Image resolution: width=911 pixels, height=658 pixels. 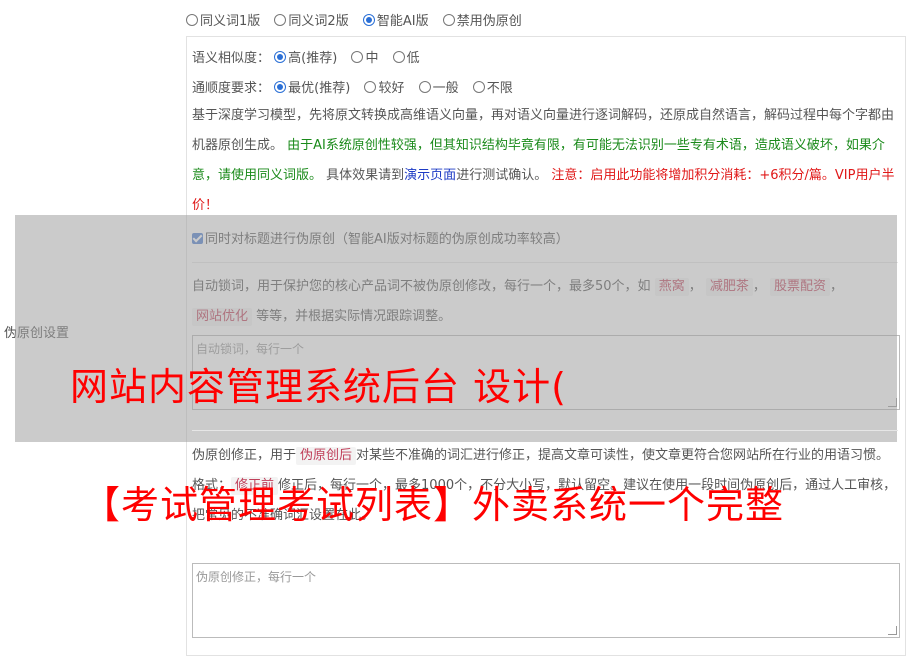 I want to click on option-label: 较好, so click(x=391, y=88).